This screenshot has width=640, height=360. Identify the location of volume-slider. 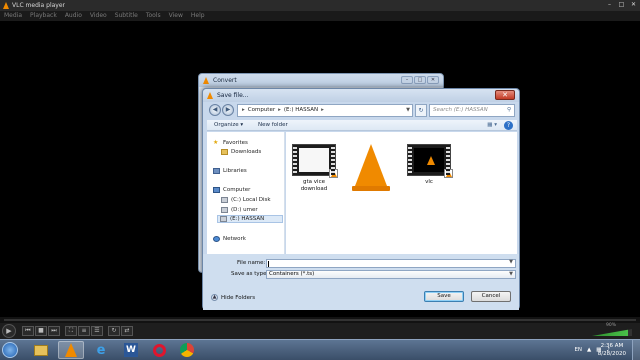
(612, 332).